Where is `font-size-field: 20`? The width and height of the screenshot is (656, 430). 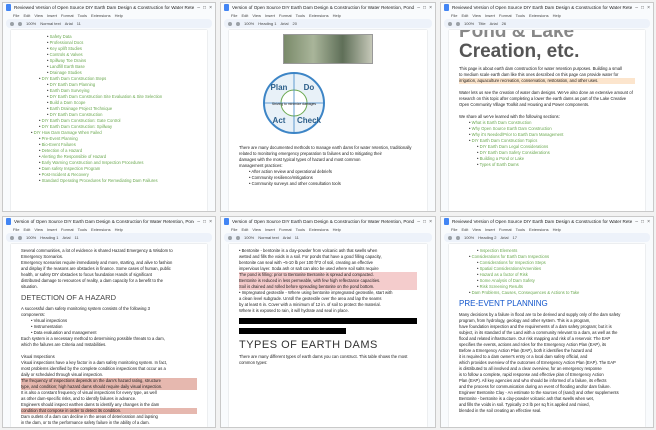
font-size-field: 20 is located at coordinates (295, 23).